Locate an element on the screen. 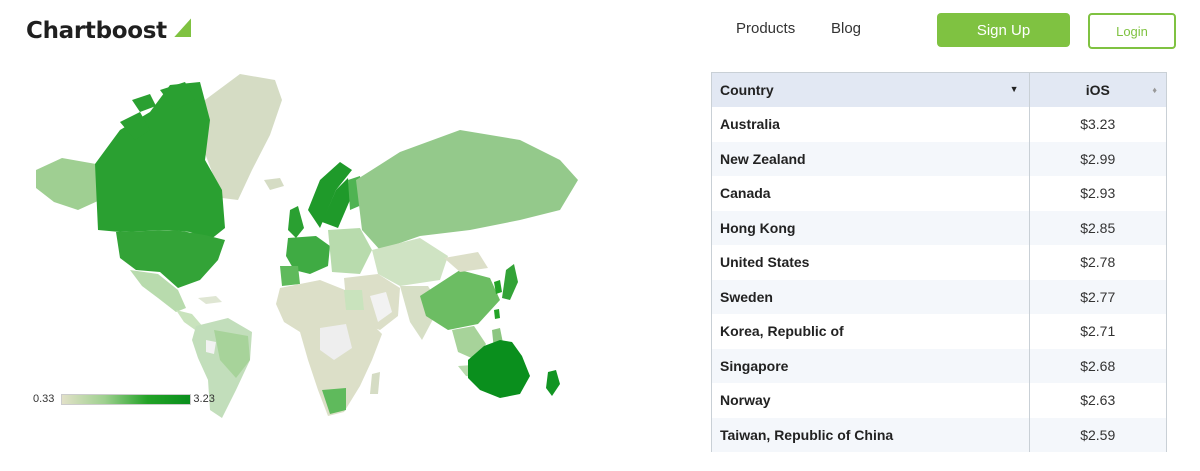 The width and height of the screenshot is (1200, 471). cell-country: Hong Kong is located at coordinates (871, 227).